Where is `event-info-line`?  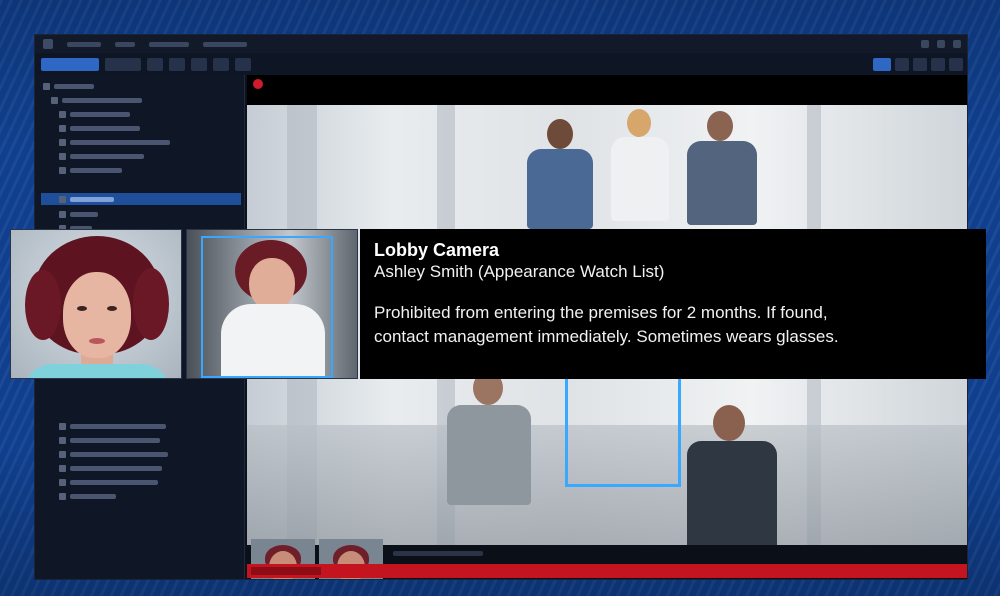 event-info-line is located at coordinates (438, 553).